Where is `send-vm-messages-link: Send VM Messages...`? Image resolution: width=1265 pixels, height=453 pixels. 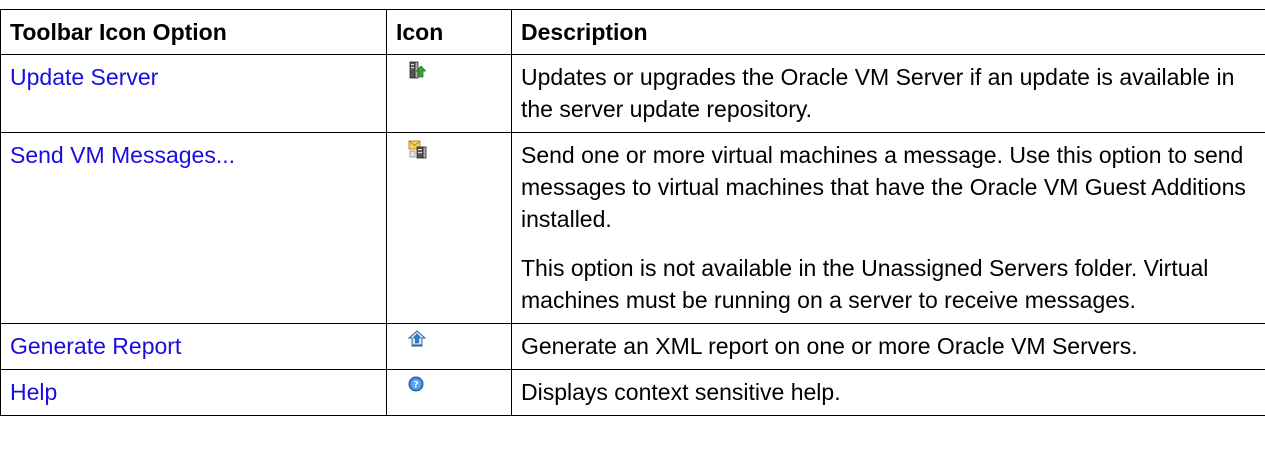
send-vm-messages-link: Send VM Messages... is located at coordinates (122, 155).